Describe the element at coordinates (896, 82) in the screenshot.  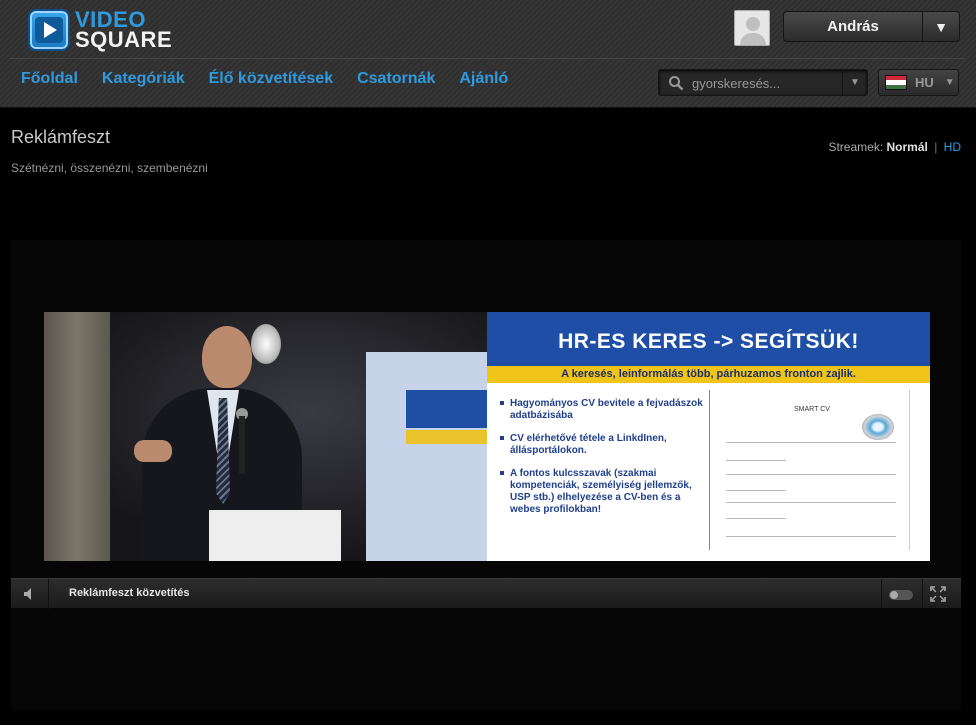
I see `hungary-flag-icon` at that location.